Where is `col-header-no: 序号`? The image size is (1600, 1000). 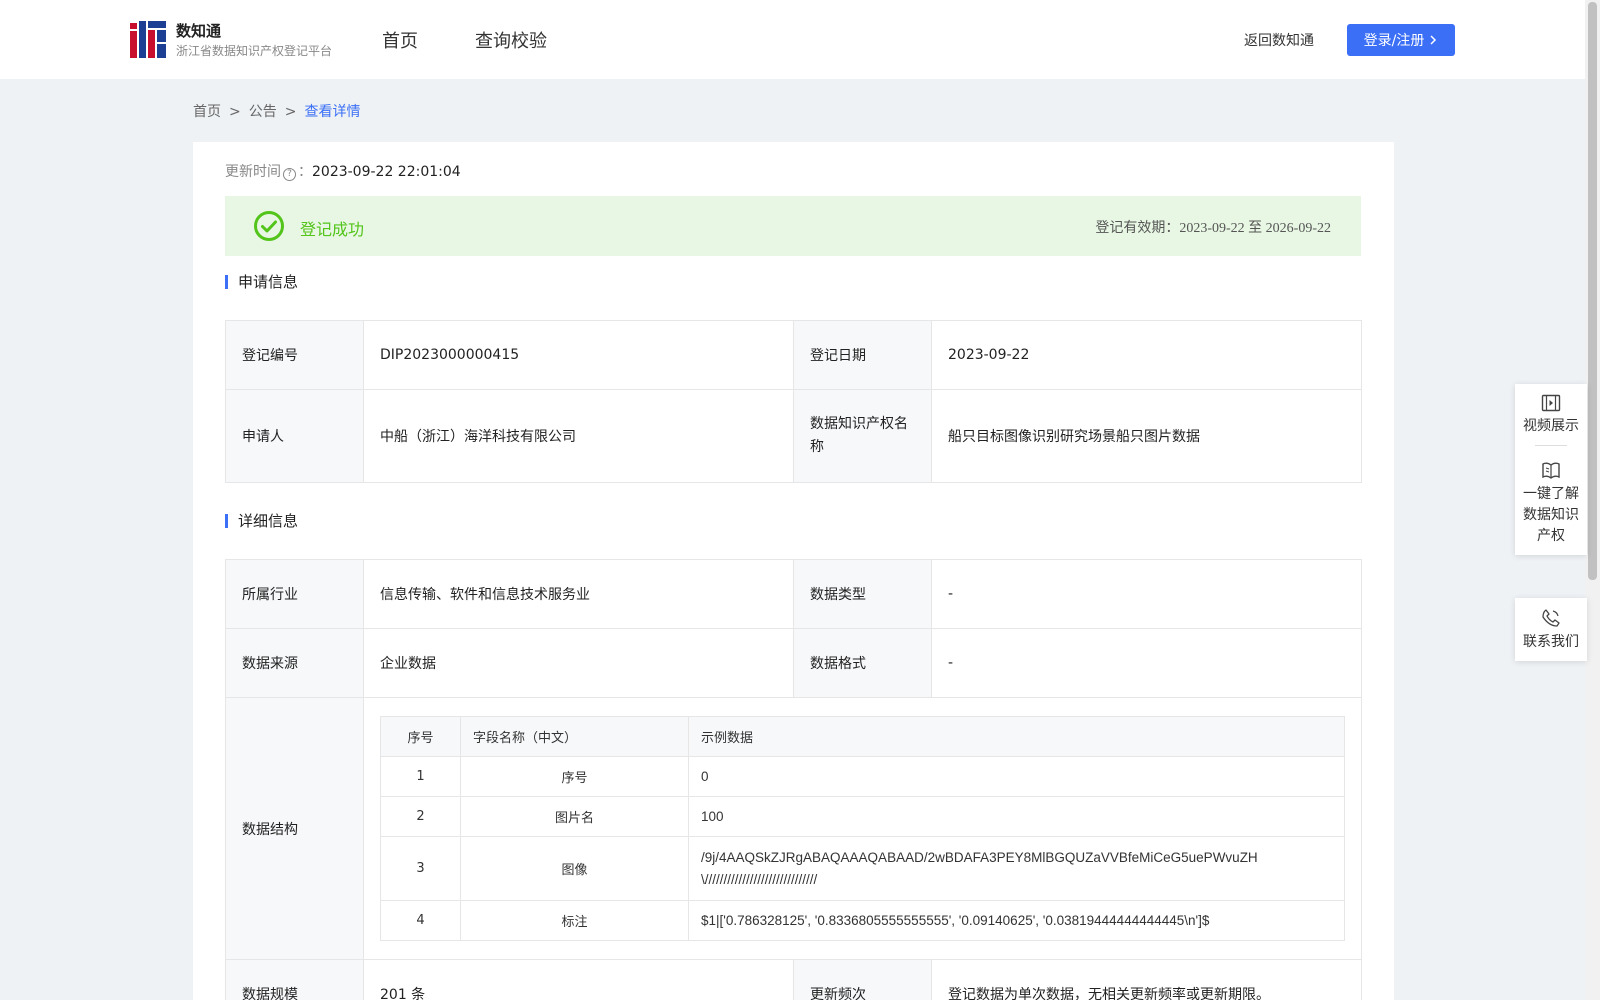 col-header-no: 序号 is located at coordinates (420, 736).